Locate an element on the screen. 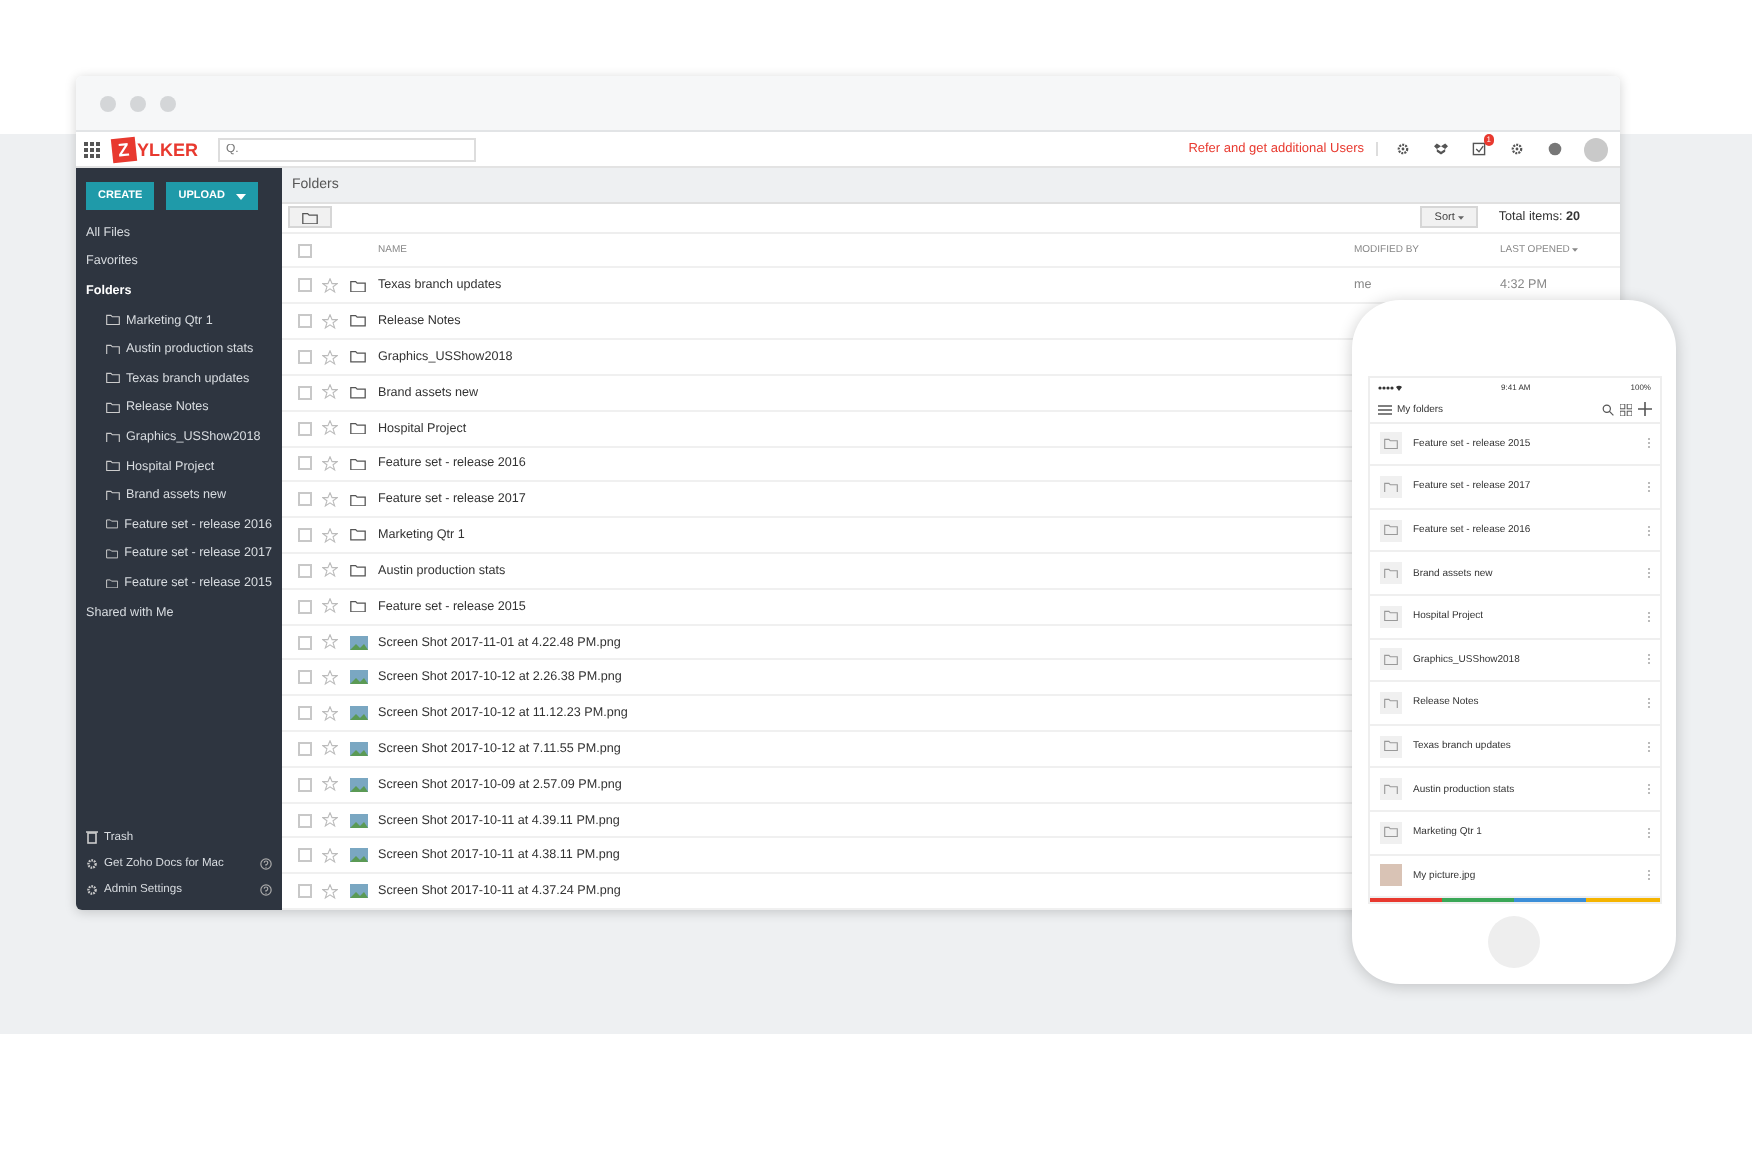  search-icon is located at coordinates (1607, 409).